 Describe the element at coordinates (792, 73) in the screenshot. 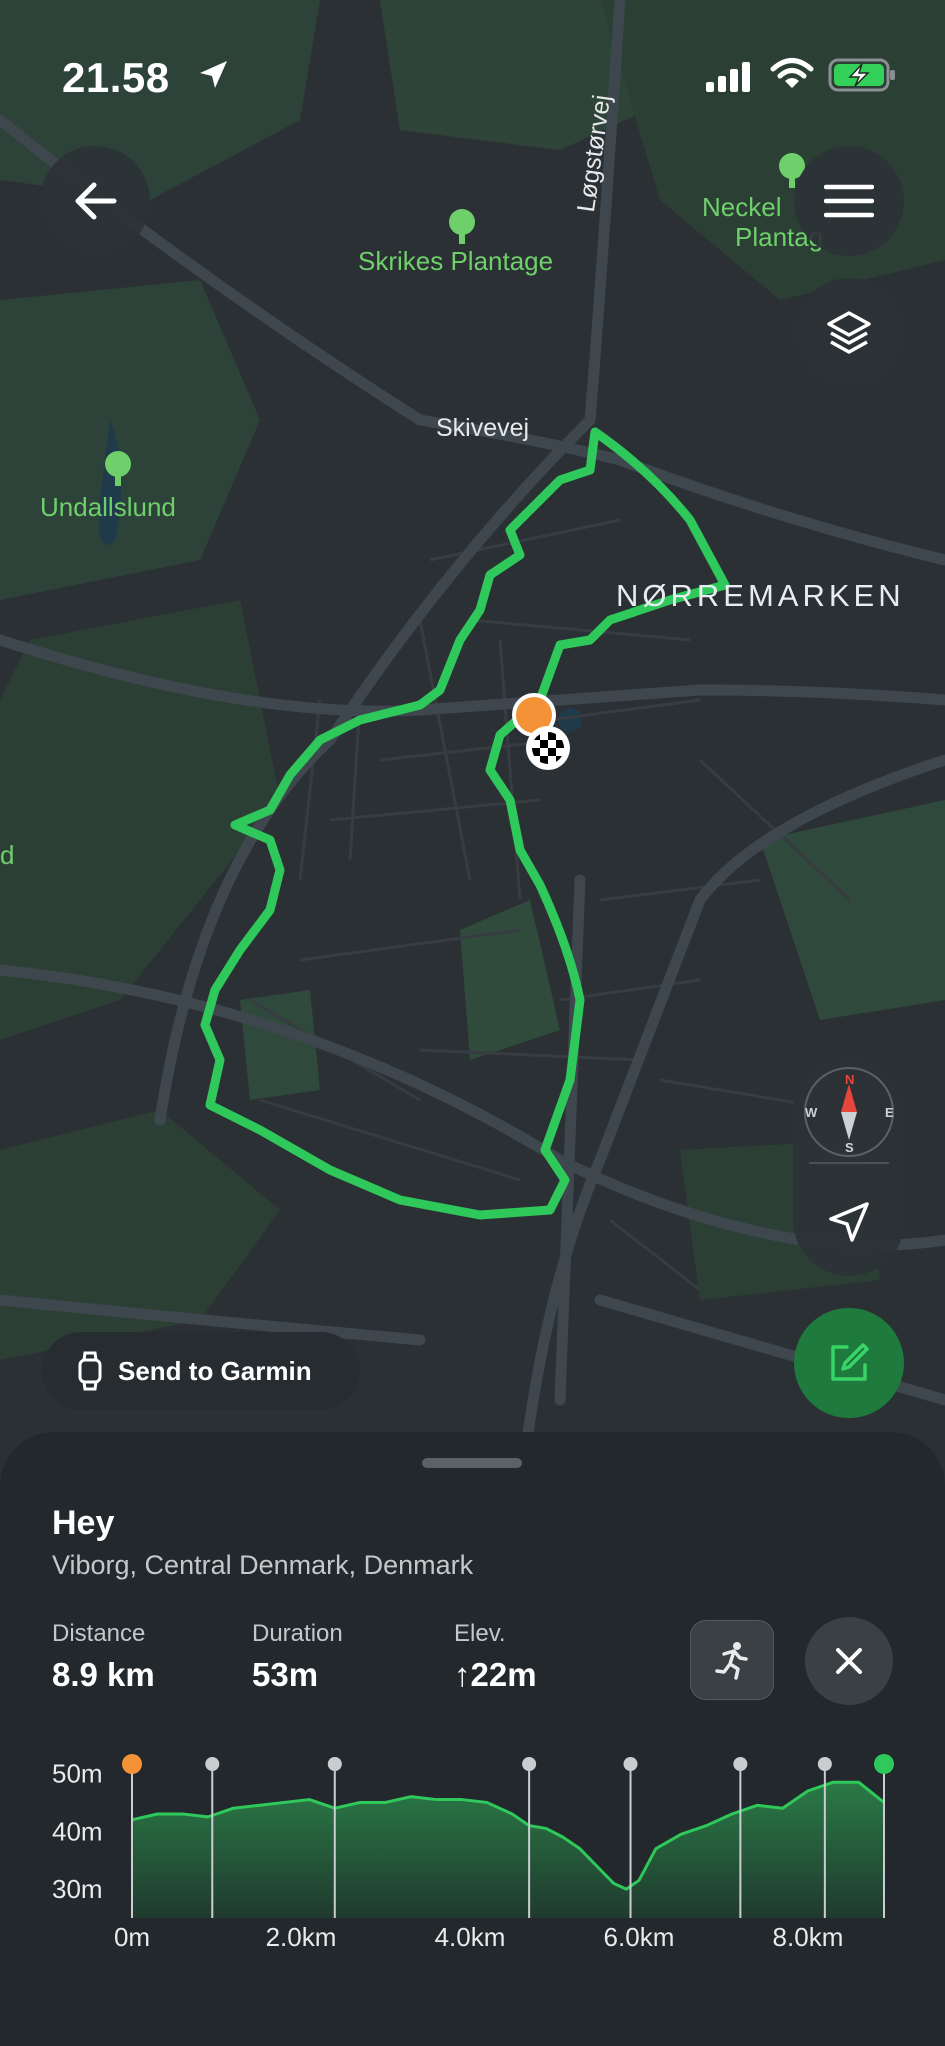

I see `wifi-icon` at that location.